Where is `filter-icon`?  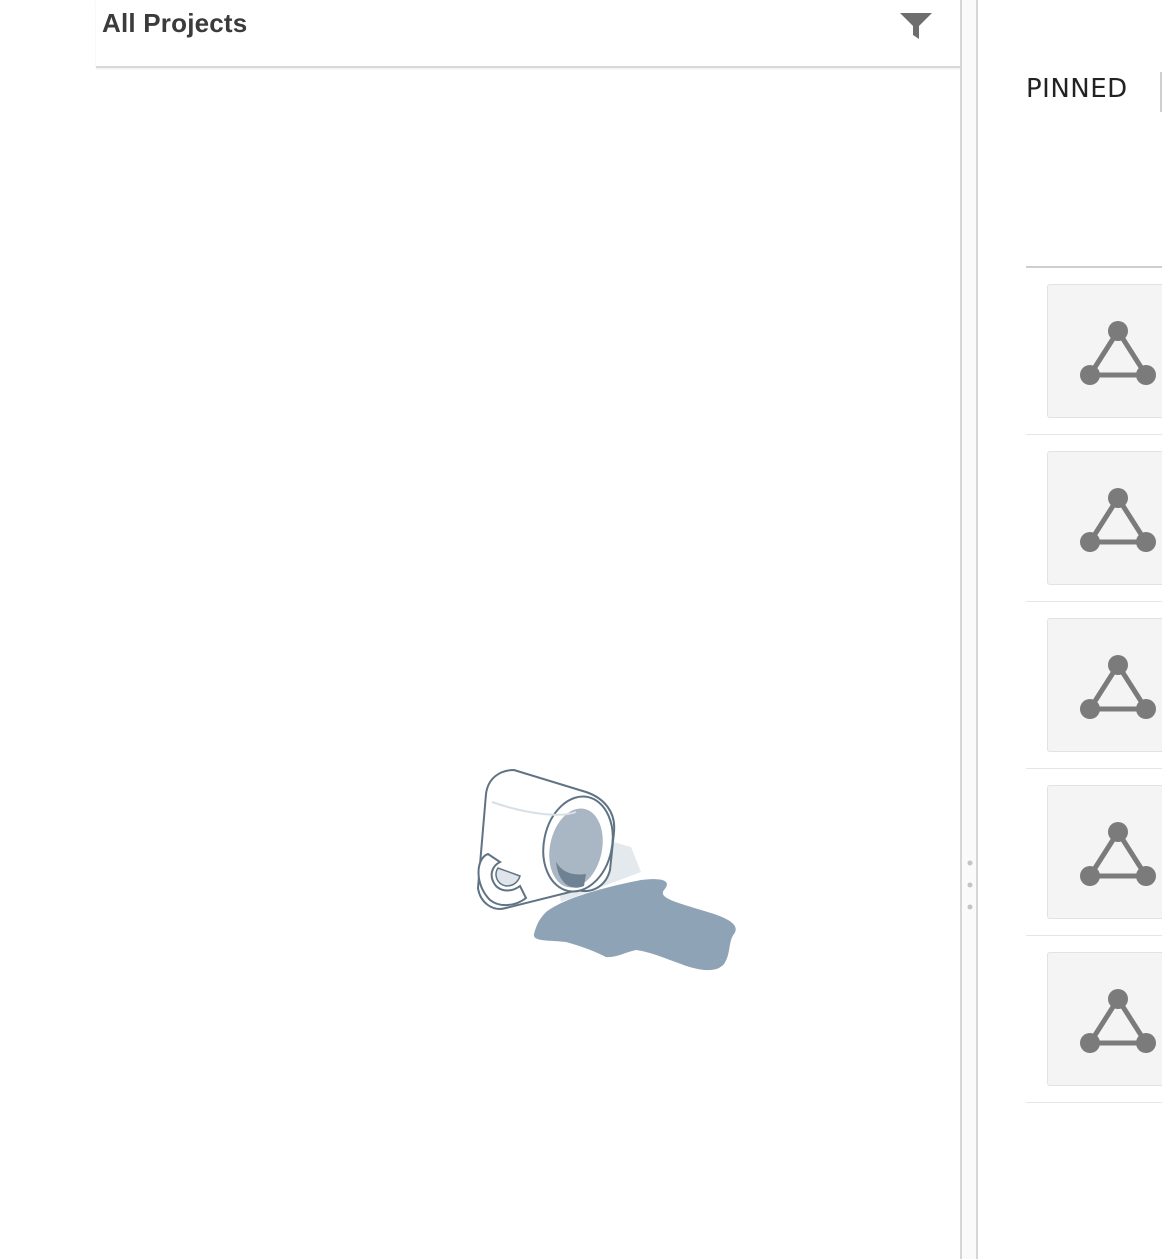 filter-icon is located at coordinates (916, 26).